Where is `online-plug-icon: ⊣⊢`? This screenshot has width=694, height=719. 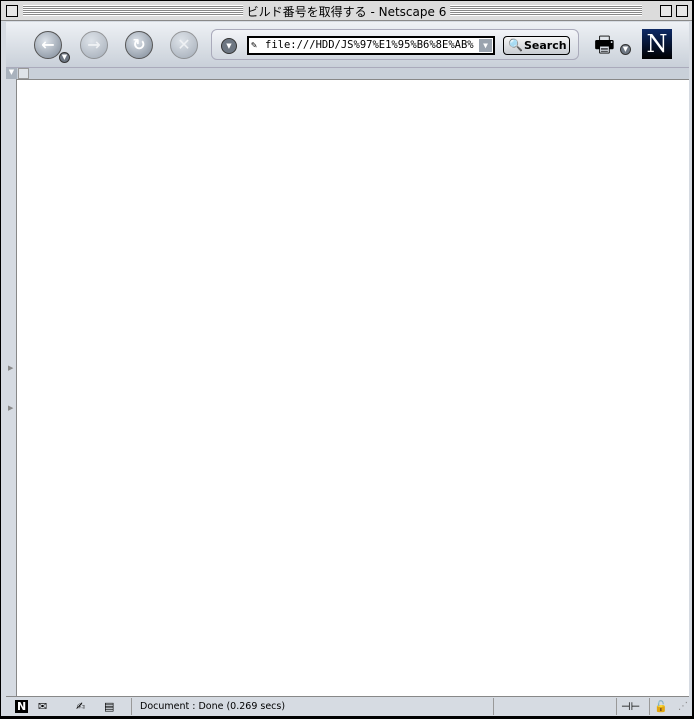 online-plug-icon: ⊣⊢ is located at coordinates (630, 706).